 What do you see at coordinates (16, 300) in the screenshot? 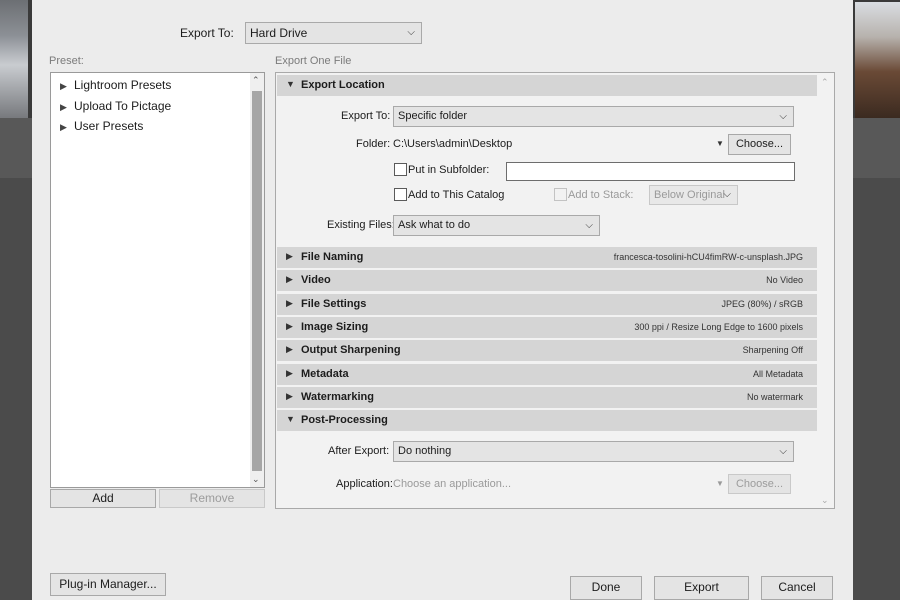
I see `background-left` at bounding box center [16, 300].